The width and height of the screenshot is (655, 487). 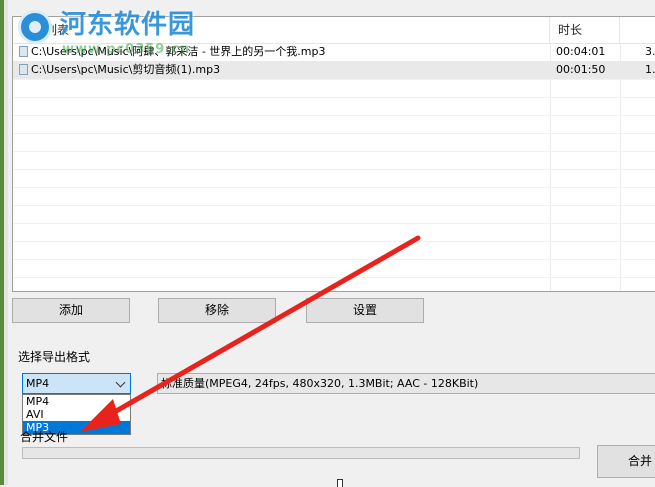 I want to click on file-size: 3.6, so click(x=650, y=51).